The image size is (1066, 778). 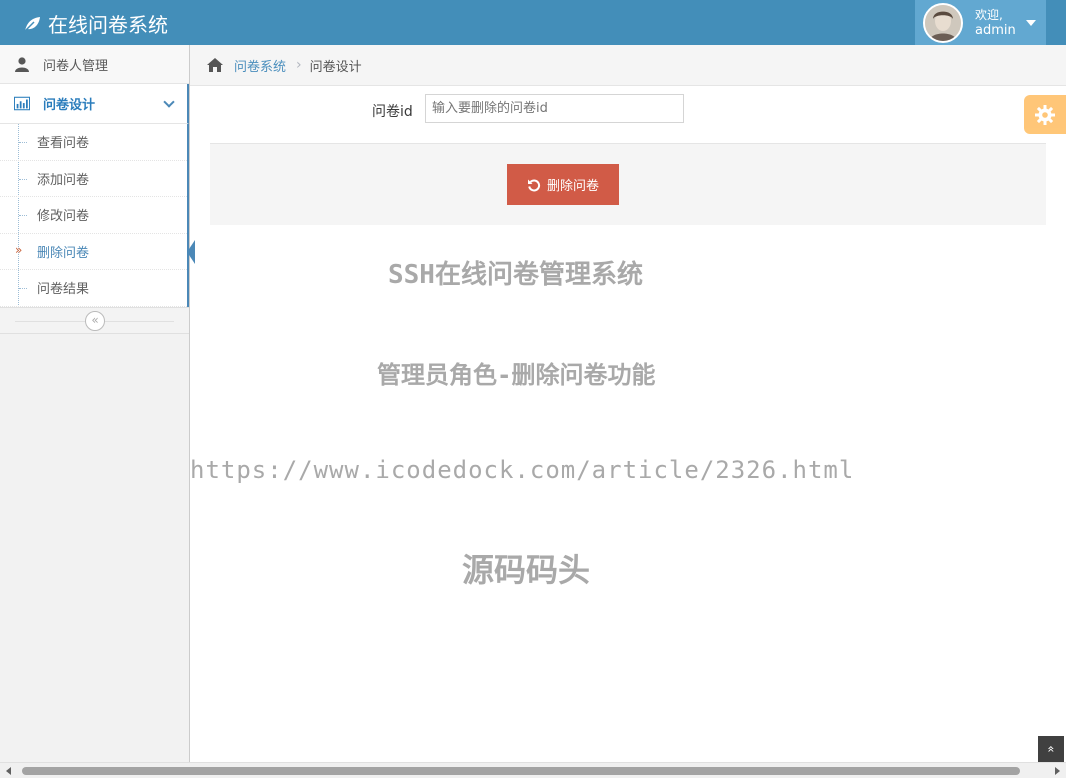 I want to click on scroll-to-top-button: », so click(x=1051, y=749).